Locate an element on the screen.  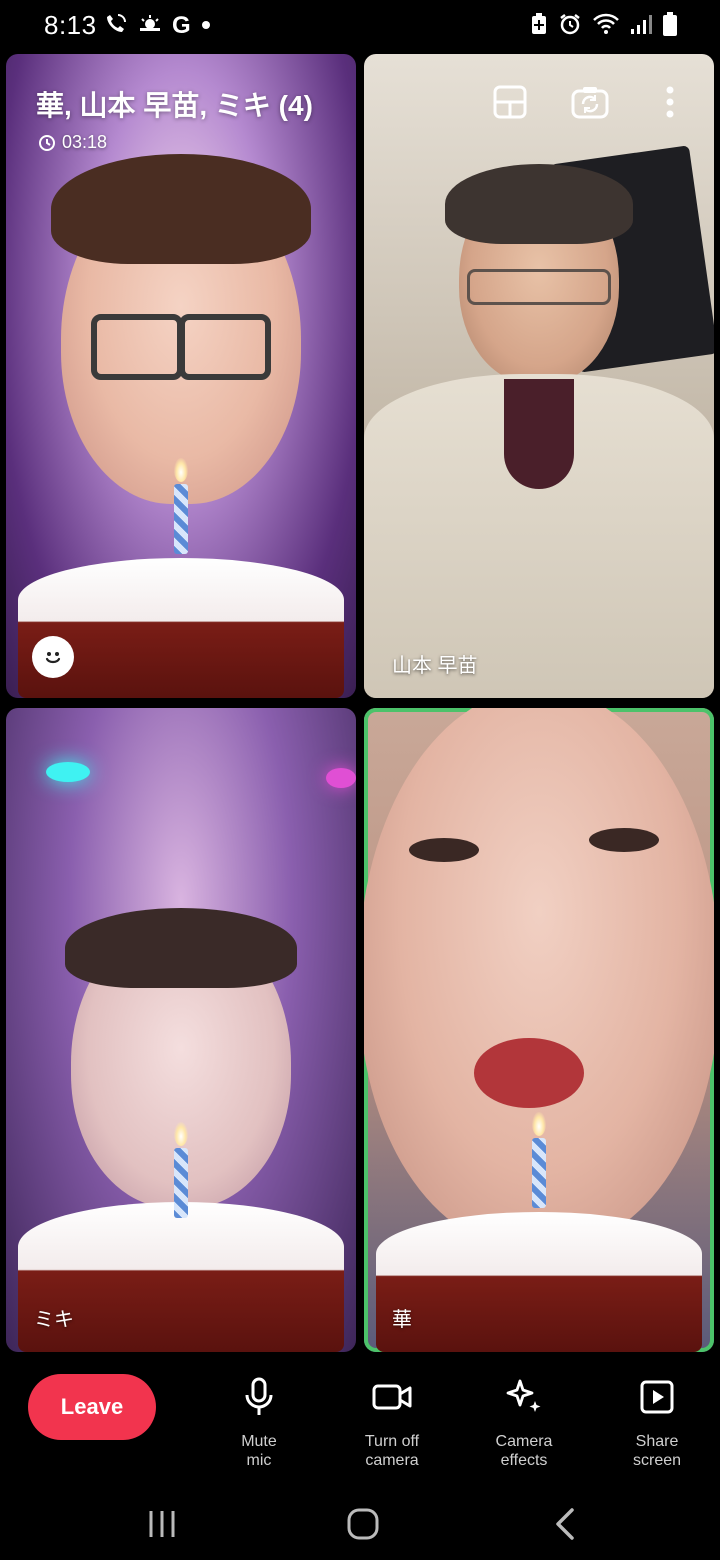
layout-button is located at coordinates (510, 102).